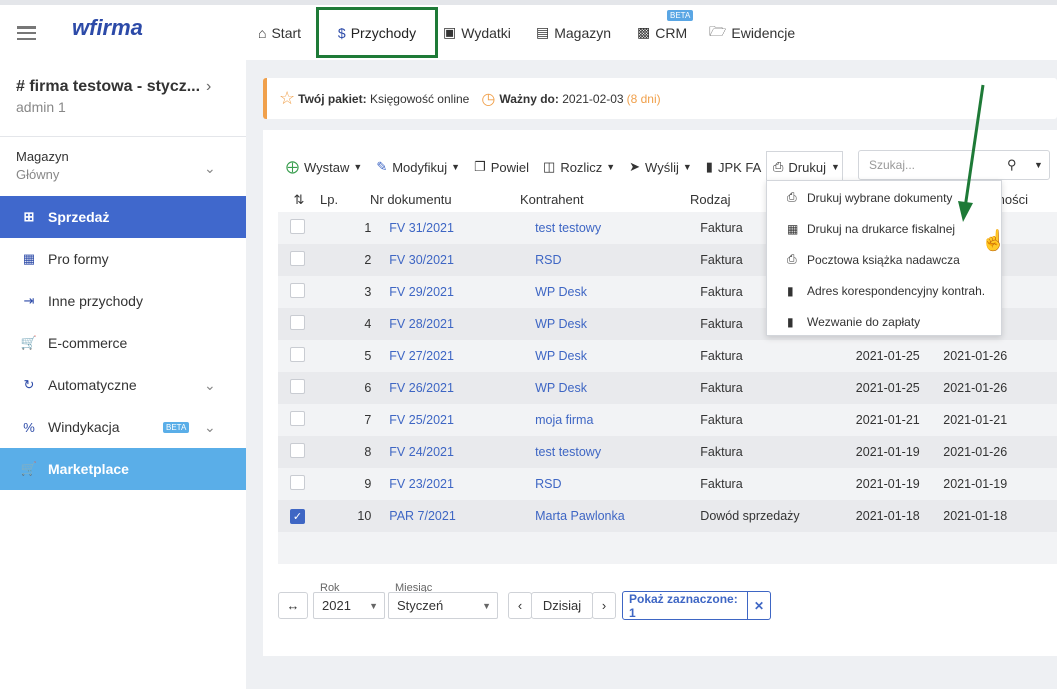 This screenshot has width=1057, height=689. Describe the element at coordinates (37, 174) in the screenshot. I see `warehouse-value: Główny` at that location.